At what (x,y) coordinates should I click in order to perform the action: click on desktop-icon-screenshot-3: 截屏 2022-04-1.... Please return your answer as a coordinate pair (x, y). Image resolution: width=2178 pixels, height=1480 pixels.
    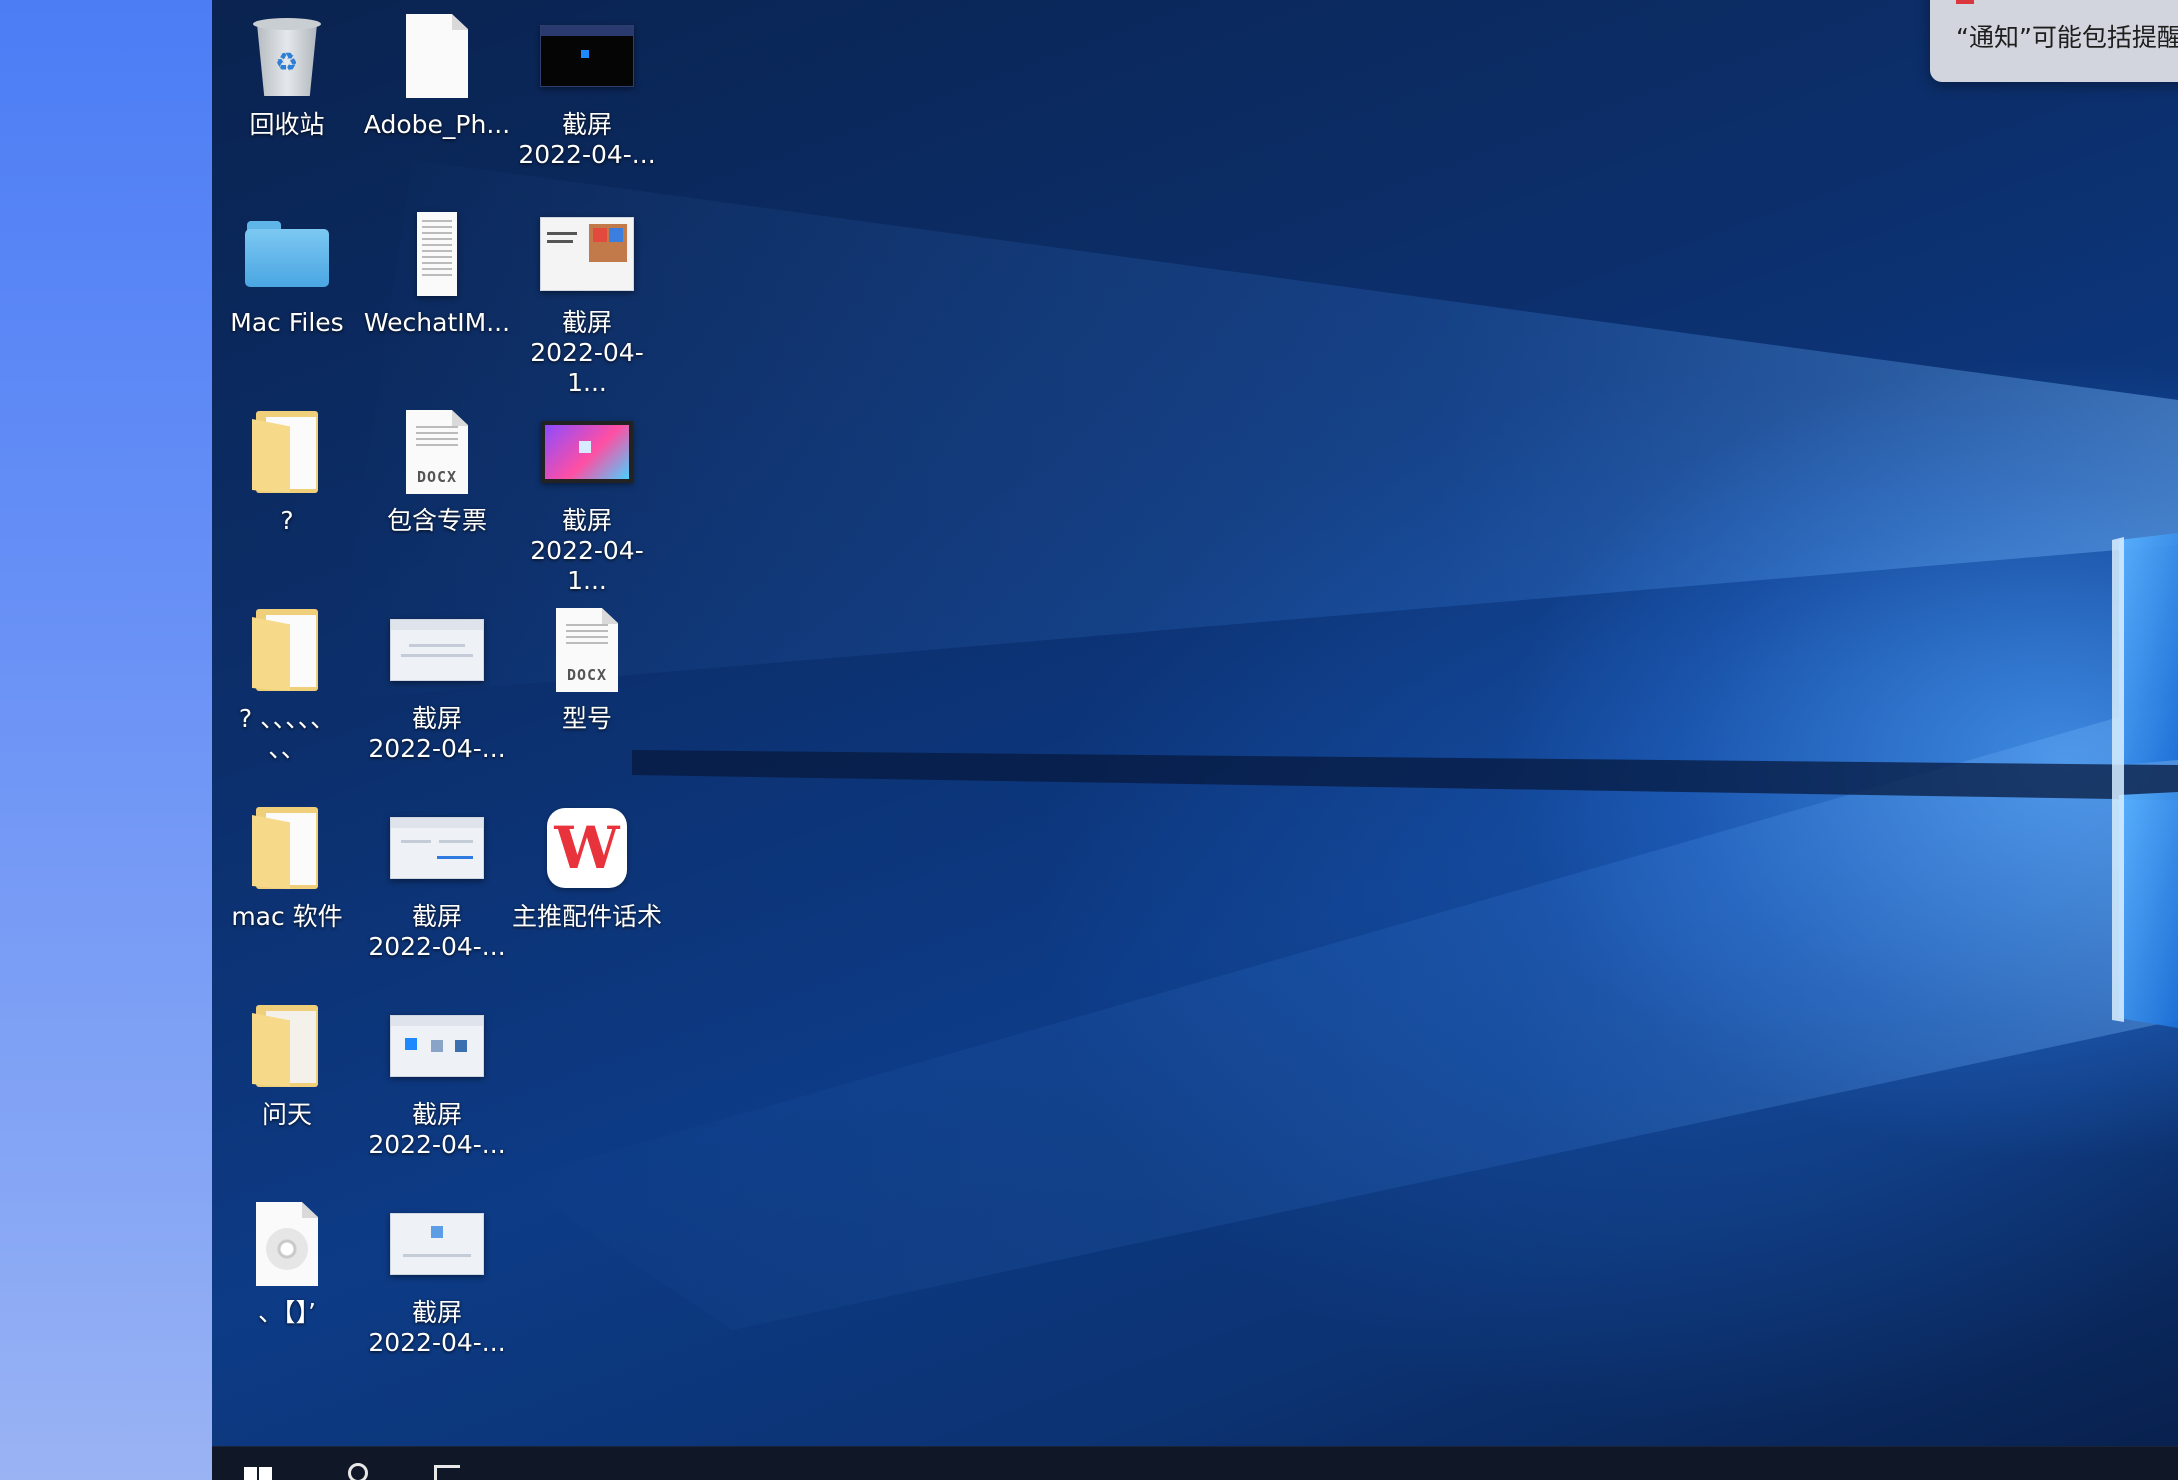
    Looking at the image, I should click on (587, 500).